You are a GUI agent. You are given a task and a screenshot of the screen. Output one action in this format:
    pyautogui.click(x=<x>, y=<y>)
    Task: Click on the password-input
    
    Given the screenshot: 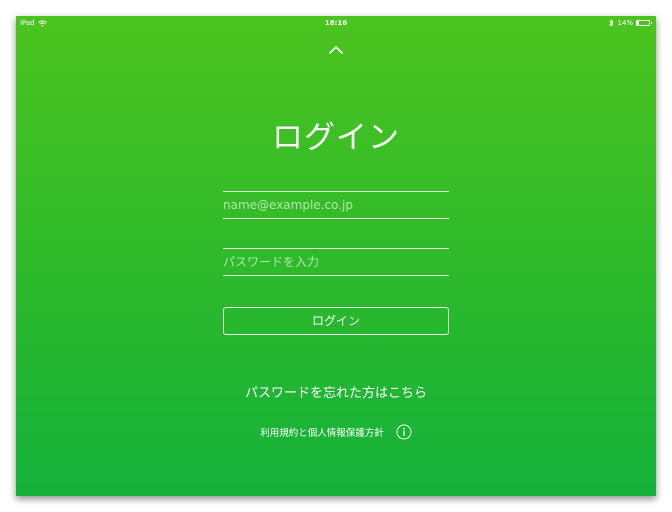 What is the action you would take?
    pyautogui.click(x=336, y=262)
    